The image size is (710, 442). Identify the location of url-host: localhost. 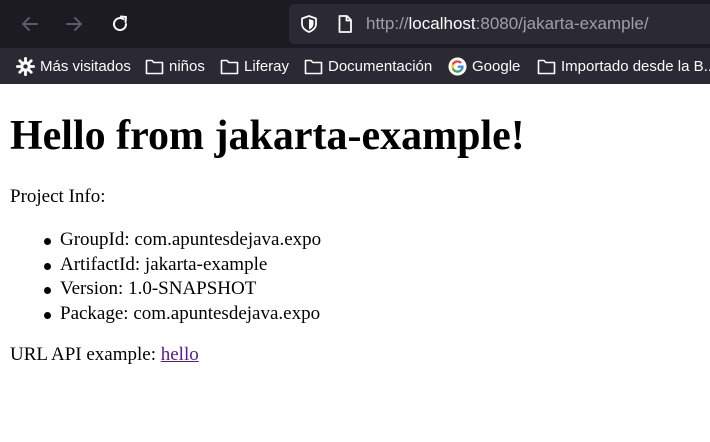
(442, 23).